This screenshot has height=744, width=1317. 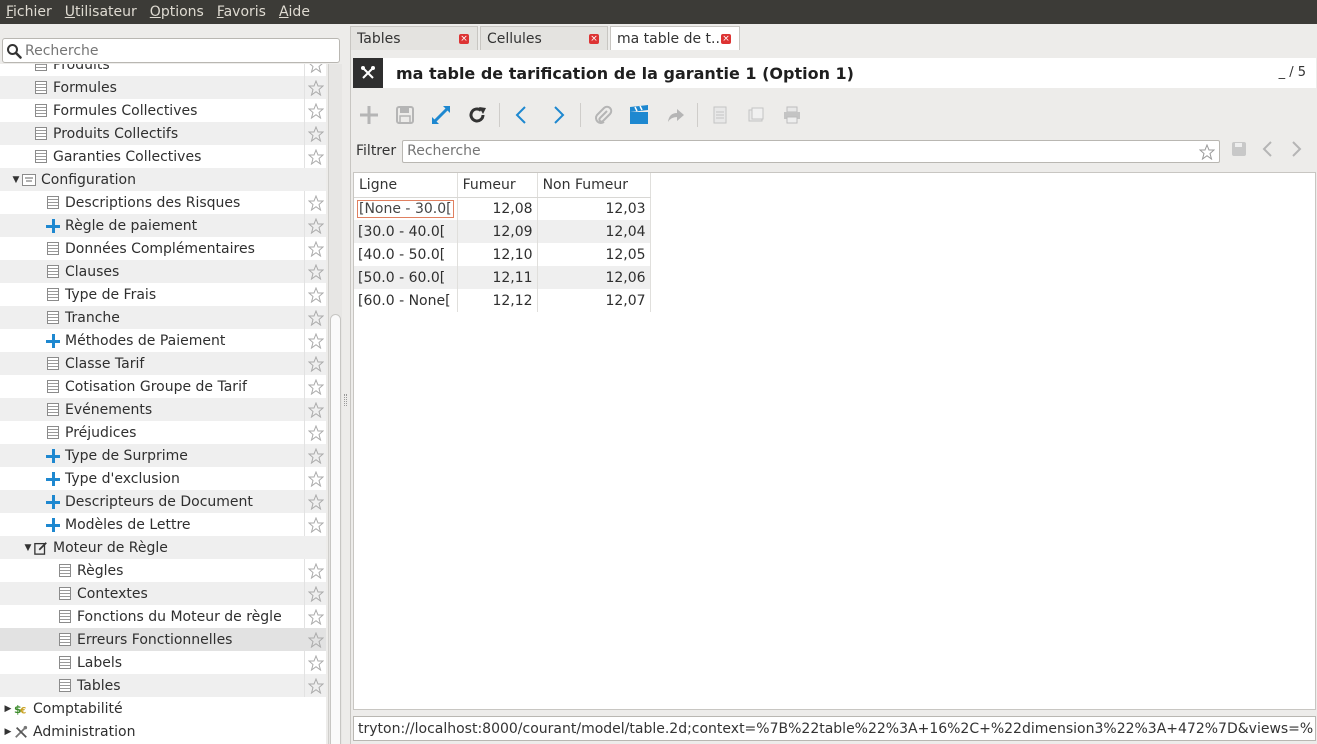 What do you see at coordinates (163, 432) in the screenshot?
I see `sidebar-item-pr-judices: Préjudices` at bounding box center [163, 432].